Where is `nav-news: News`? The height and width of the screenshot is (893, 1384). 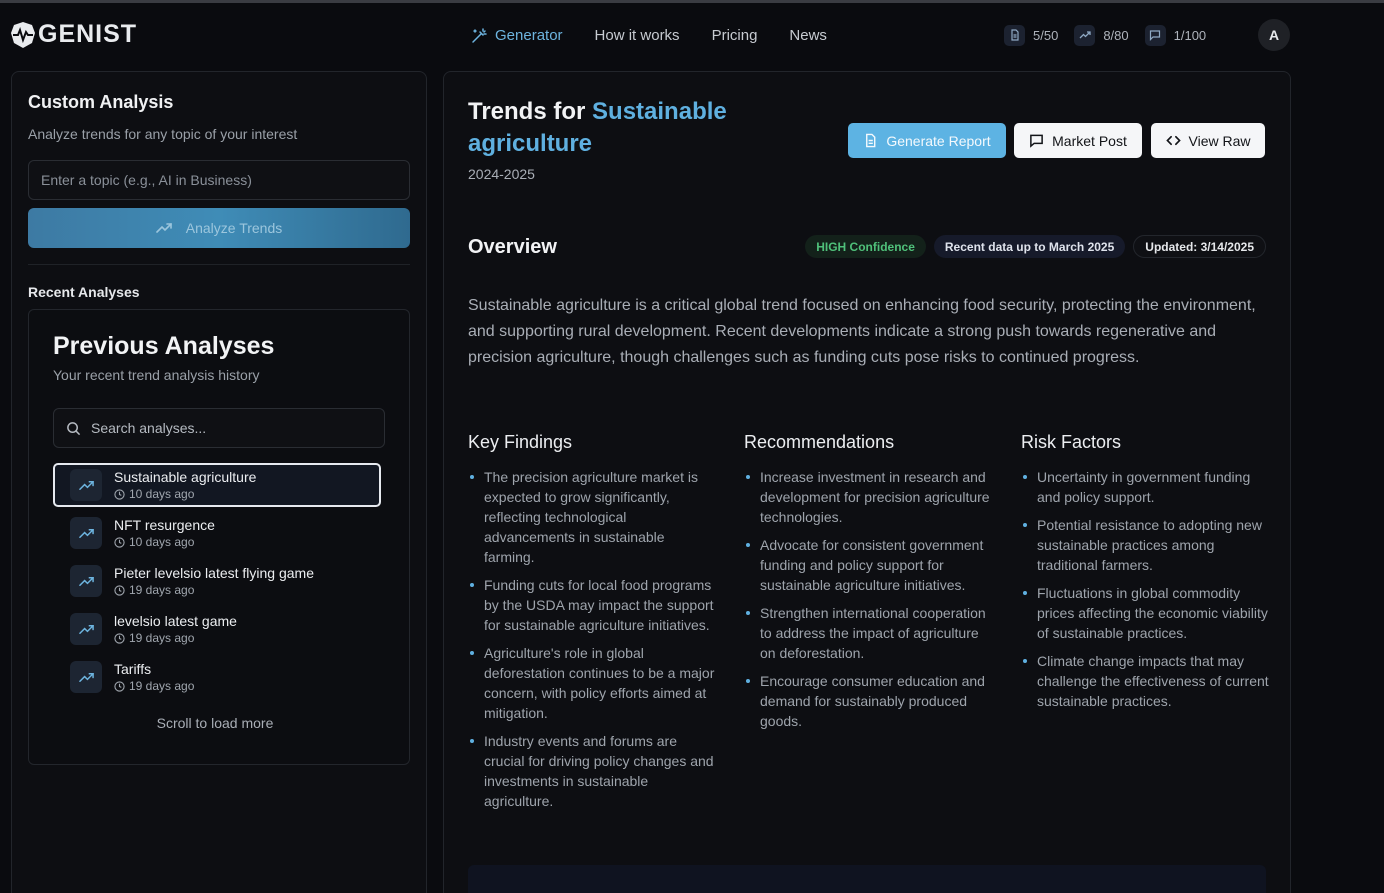
nav-news: News is located at coordinates (808, 35).